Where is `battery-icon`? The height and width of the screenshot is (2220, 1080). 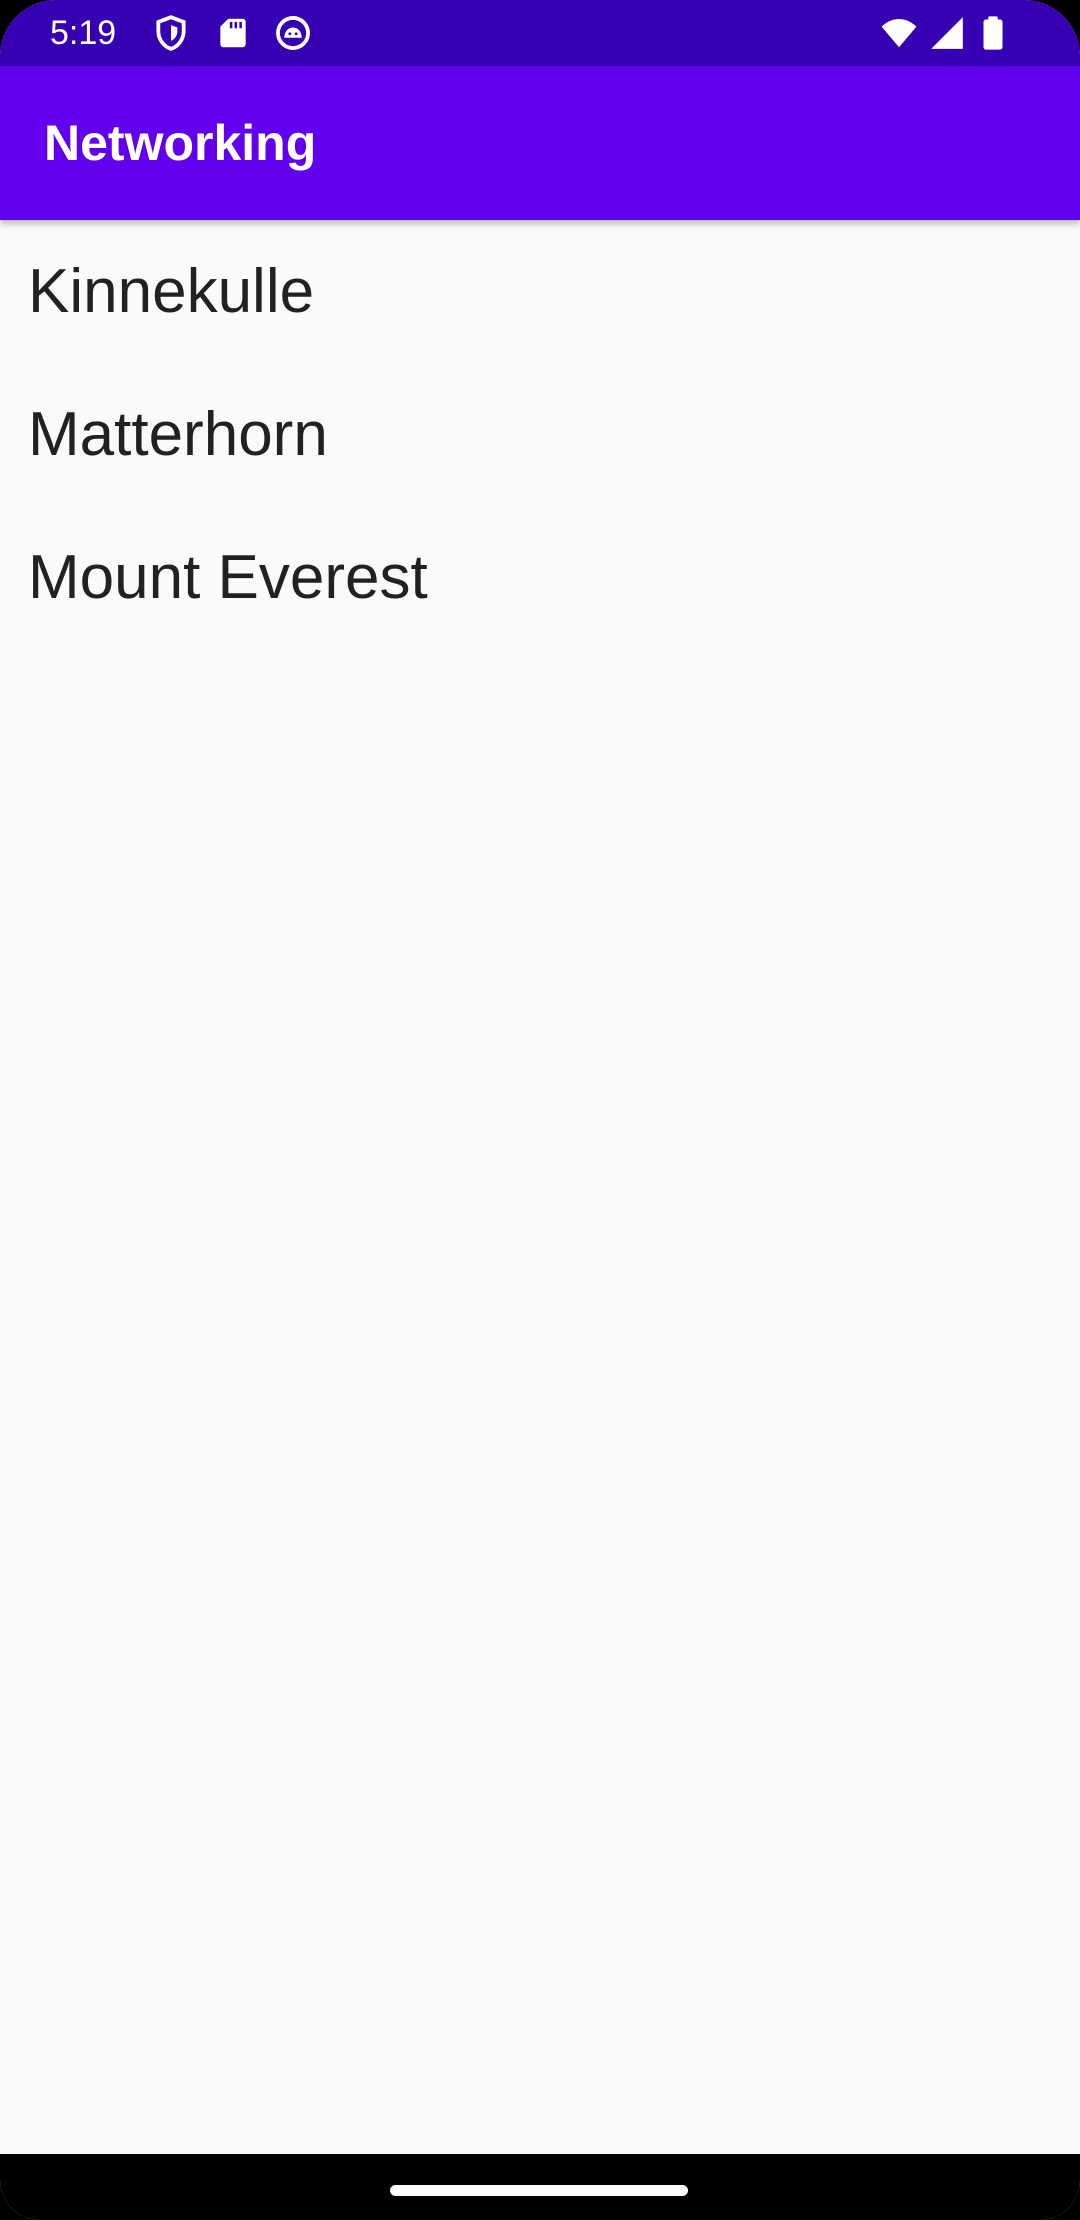 battery-icon is located at coordinates (993, 33).